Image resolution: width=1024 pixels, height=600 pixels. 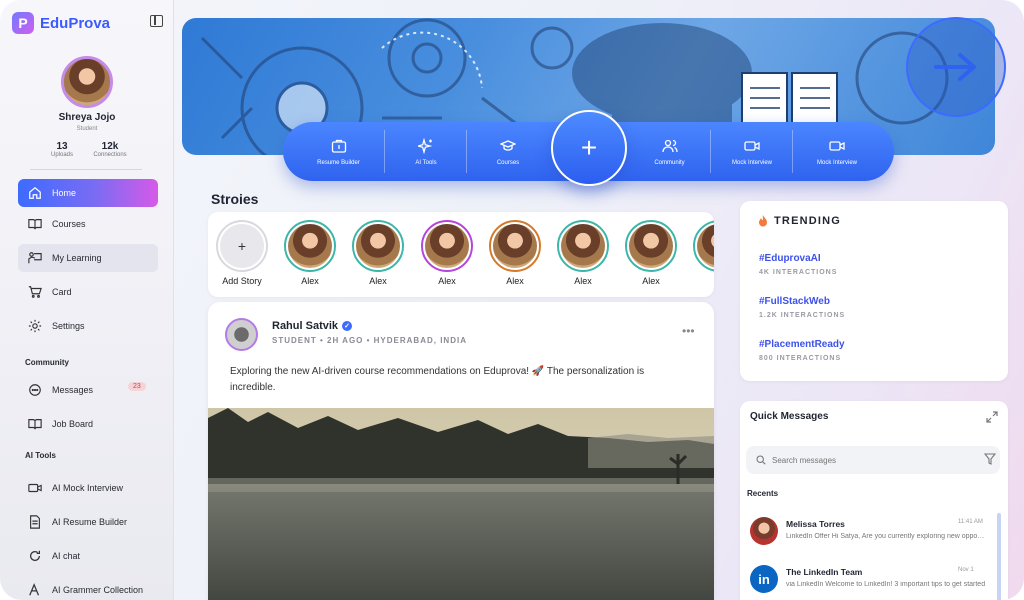 What do you see at coordinates (88, 292) in the screenshot?
I see `nav-card: Card` at bounding box center [88, 292].